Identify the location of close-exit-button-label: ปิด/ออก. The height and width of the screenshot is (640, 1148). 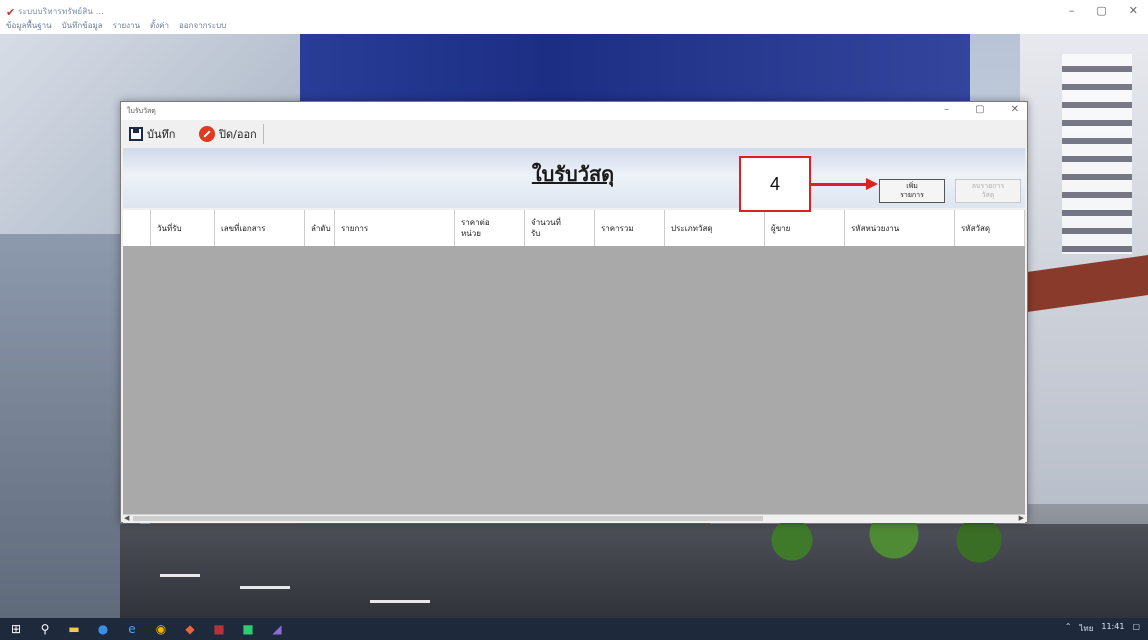
(238, 134).